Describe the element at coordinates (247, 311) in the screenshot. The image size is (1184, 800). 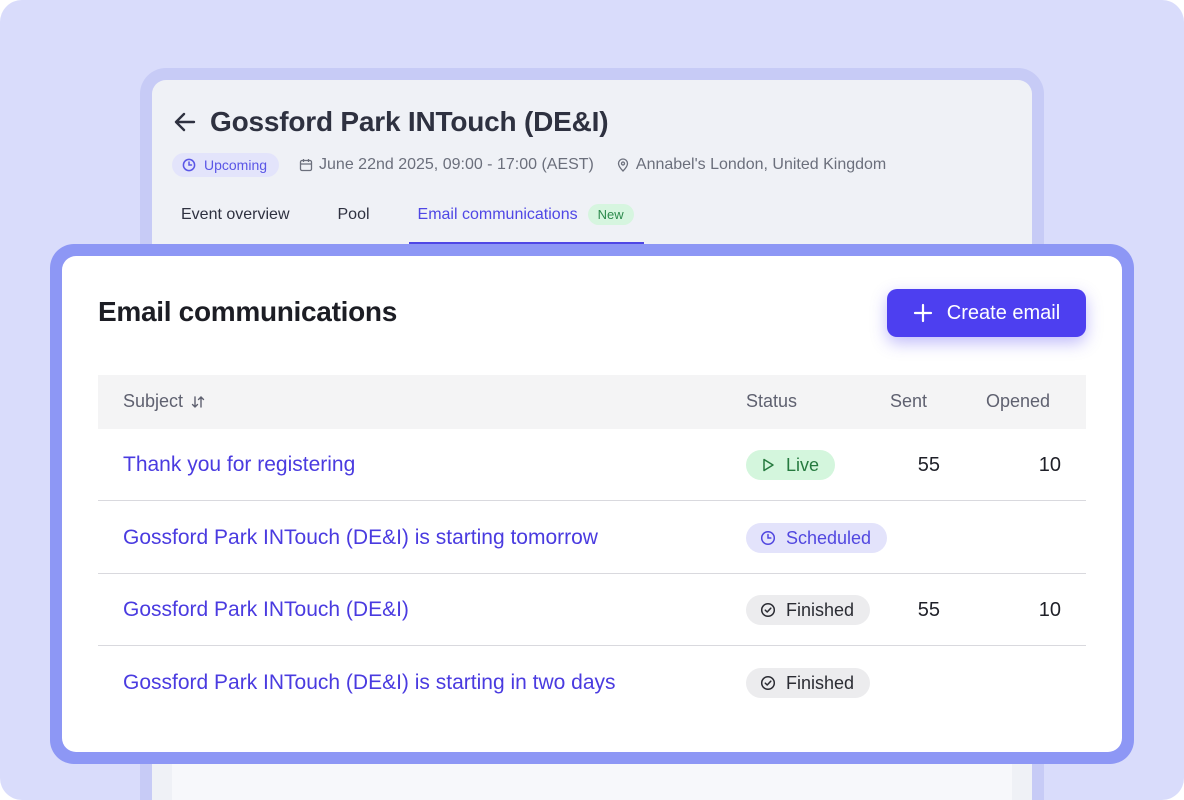
I see `panel-title: Email communications` at that location.